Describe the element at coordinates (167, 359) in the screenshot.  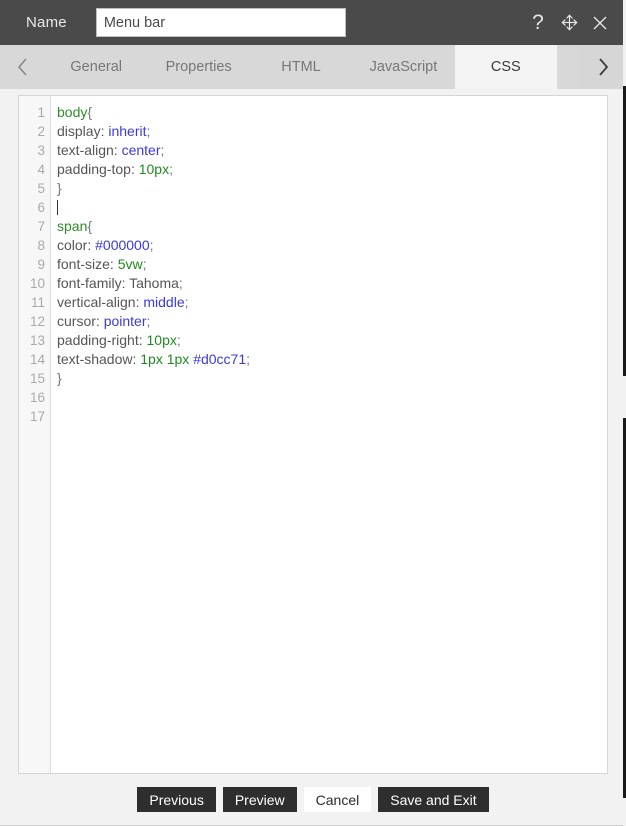
I see `code-token-num: 1px 1px` at that location.